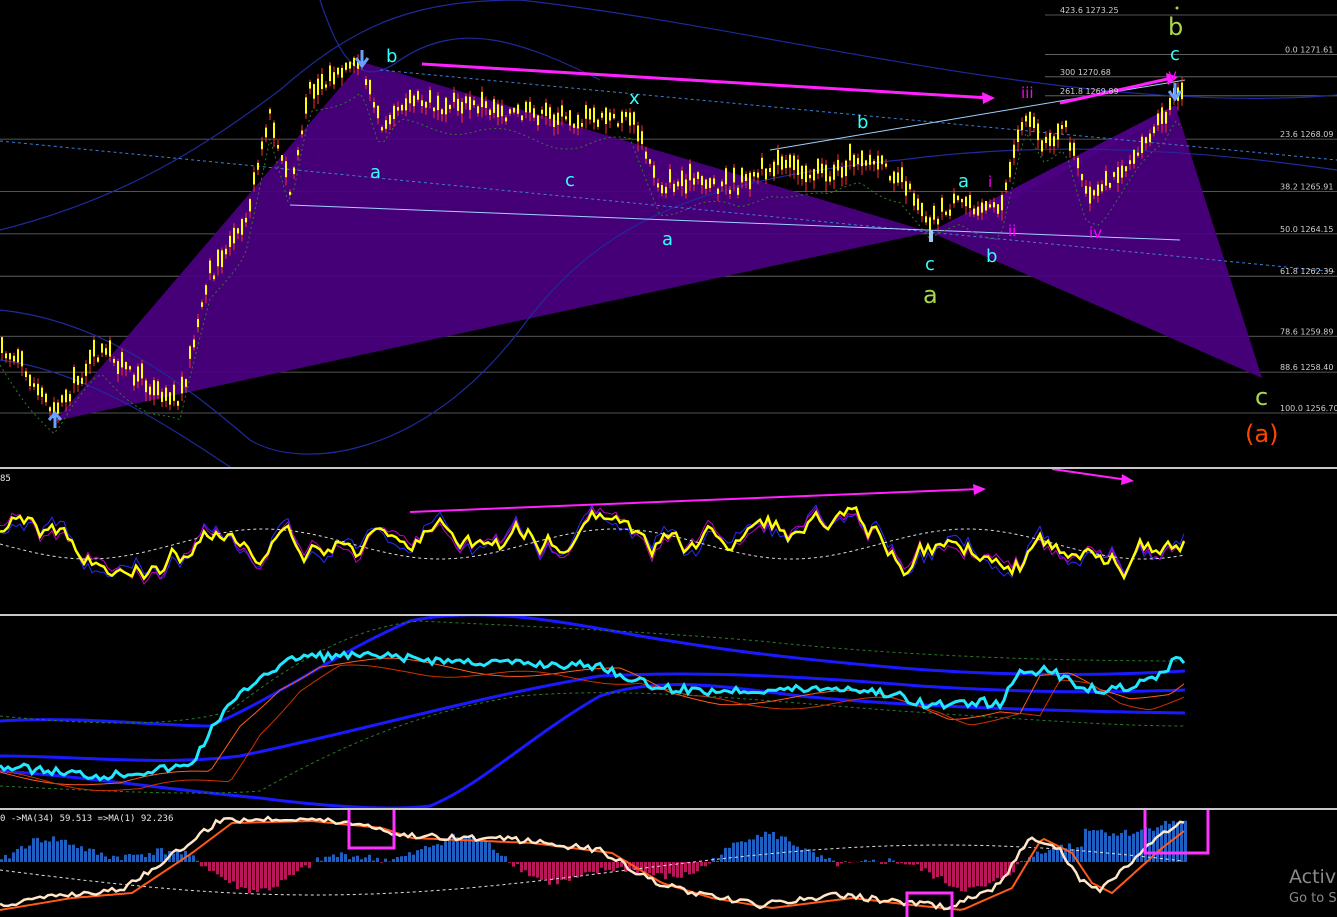 The width and height of the screenshot is (1337, 917). I want to click on wave-label-dot, so click(1177, 8).